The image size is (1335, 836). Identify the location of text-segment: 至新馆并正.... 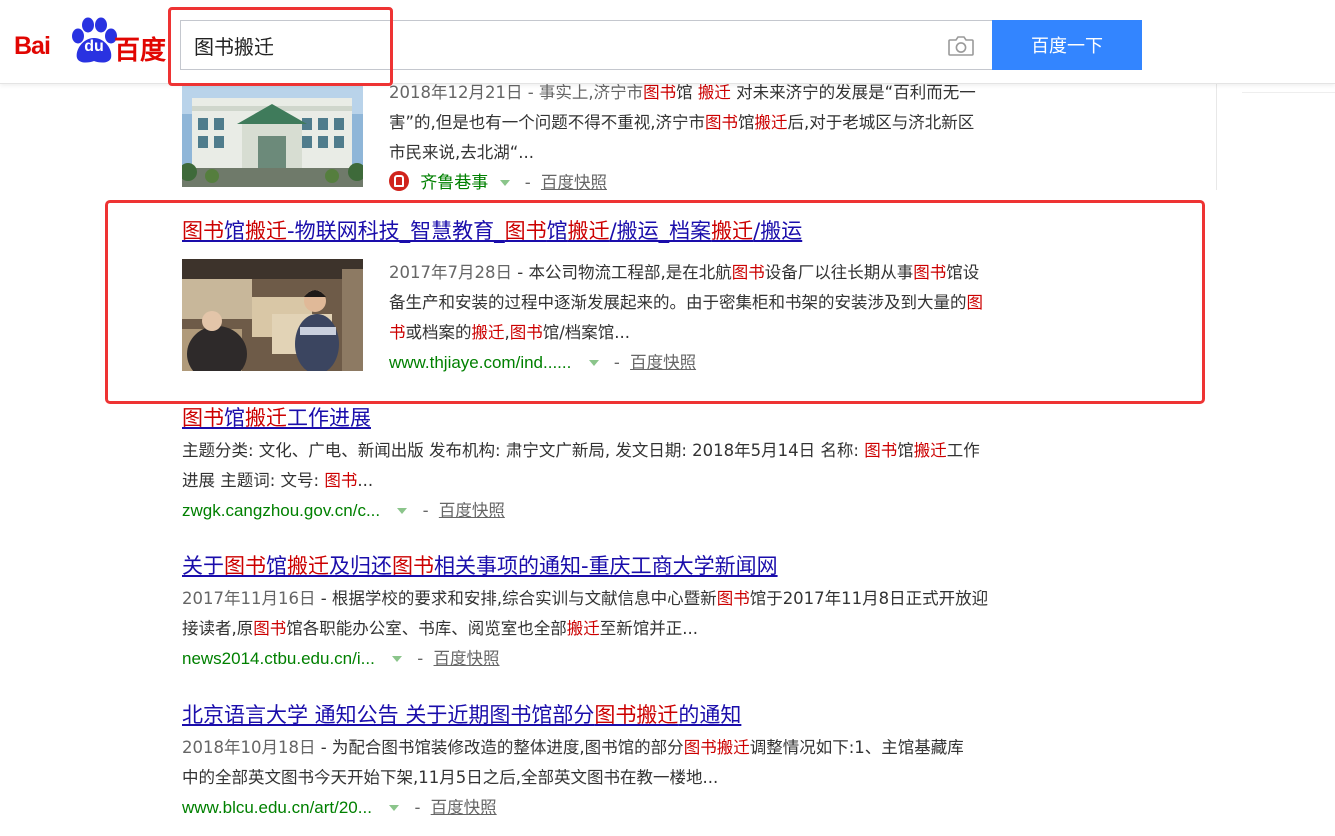
(648, 628).